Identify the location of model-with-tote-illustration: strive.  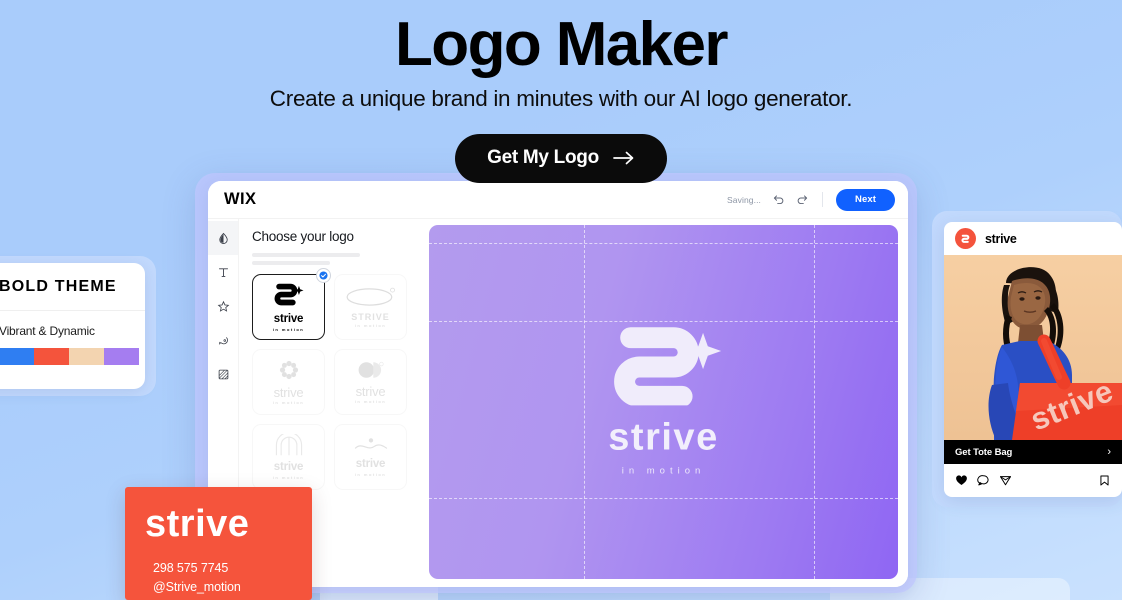
(1055, 353).